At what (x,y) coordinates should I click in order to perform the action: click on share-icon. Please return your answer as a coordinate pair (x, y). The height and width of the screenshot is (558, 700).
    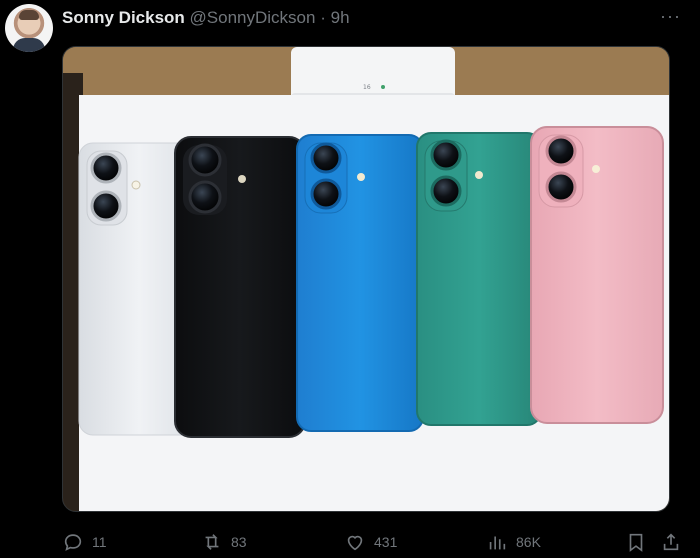
    Looking at the image, I should click on (671, 542).